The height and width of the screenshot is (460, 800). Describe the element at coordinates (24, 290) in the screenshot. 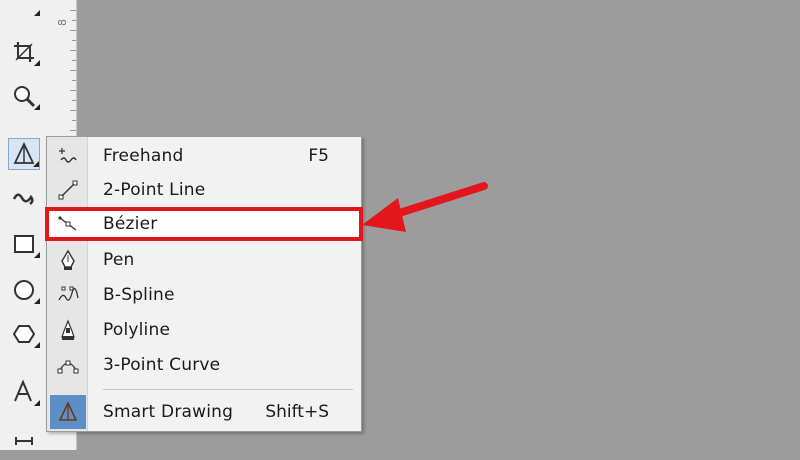

I see `ellipse-tool` at that location.